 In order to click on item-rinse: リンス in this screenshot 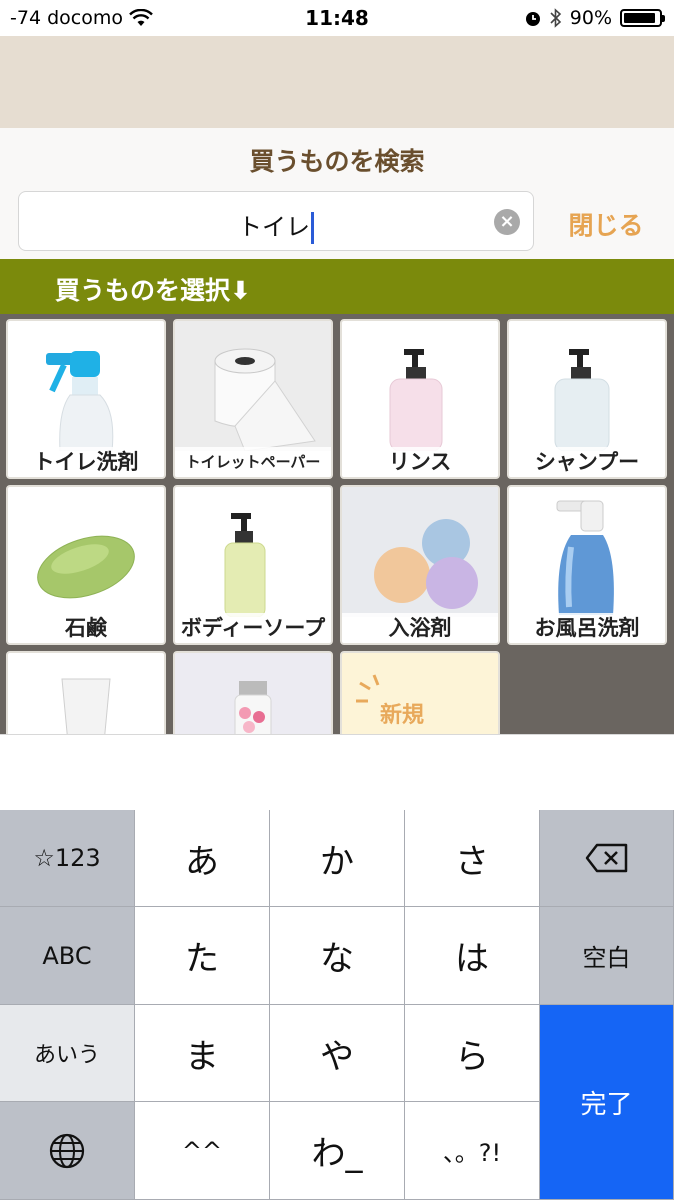, I will do `click(420, 399)`.